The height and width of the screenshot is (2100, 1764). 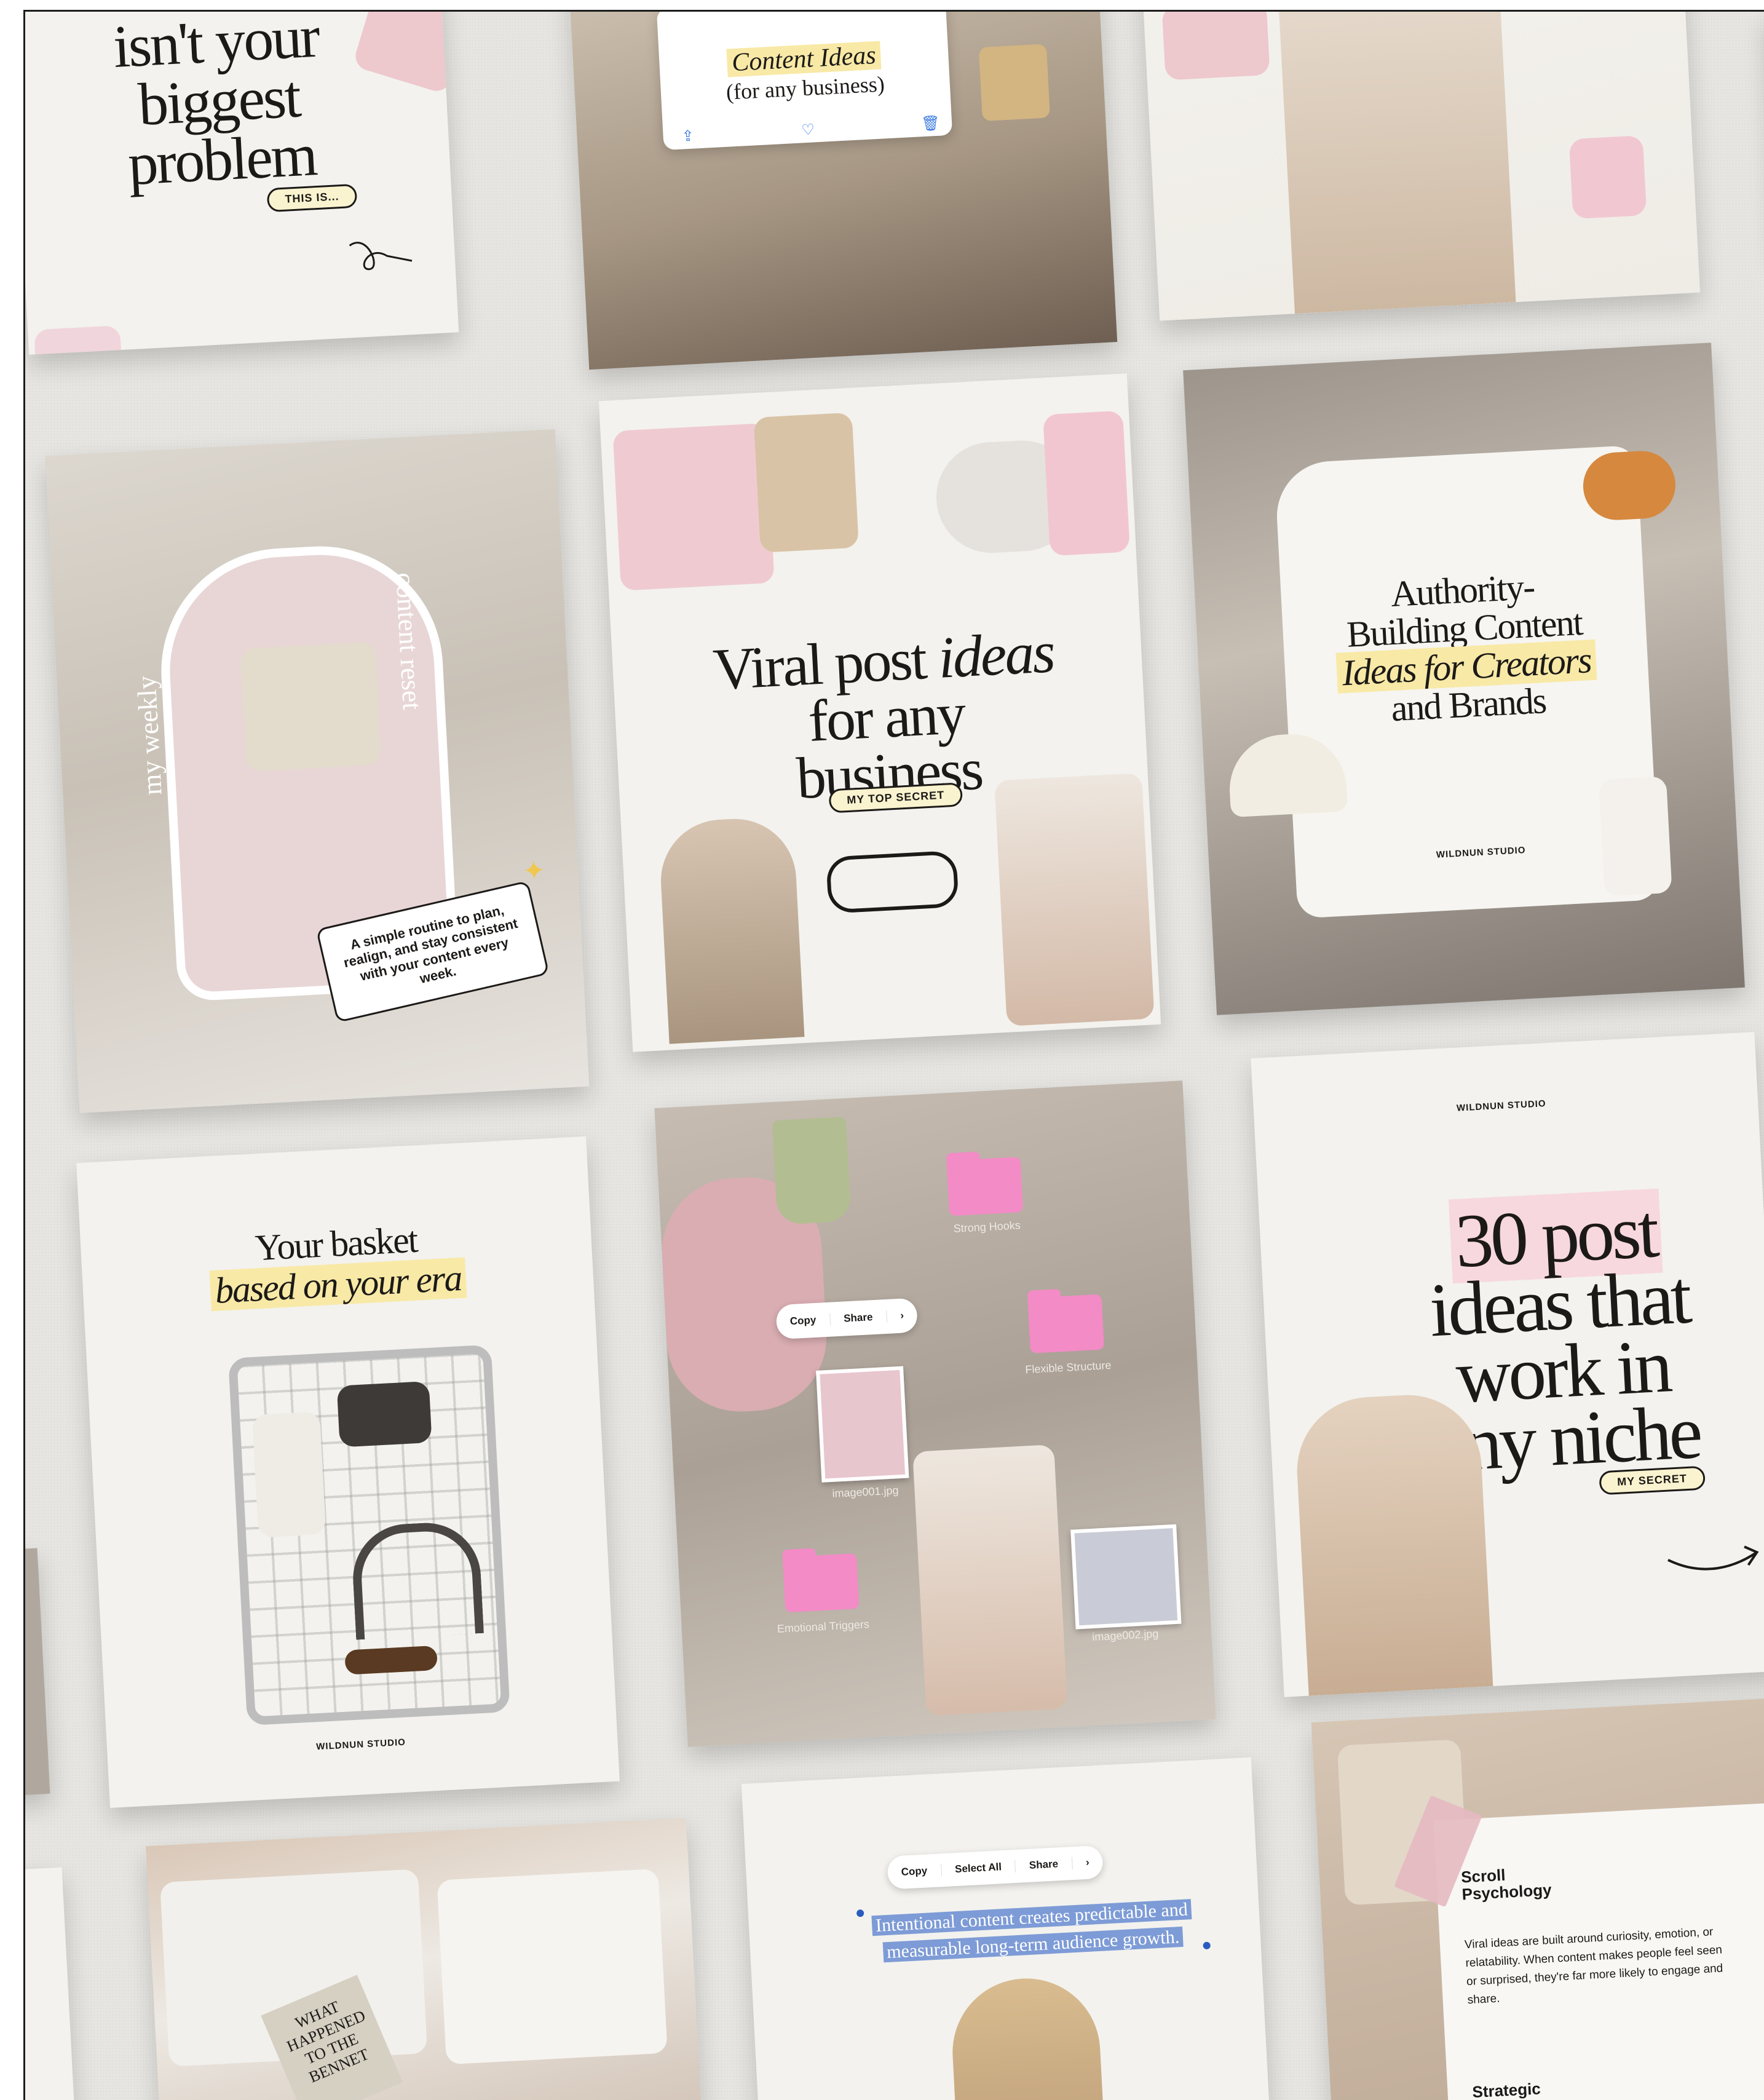 I want to click on my-weekly-text: my weekly, so click(x=149, y=735).